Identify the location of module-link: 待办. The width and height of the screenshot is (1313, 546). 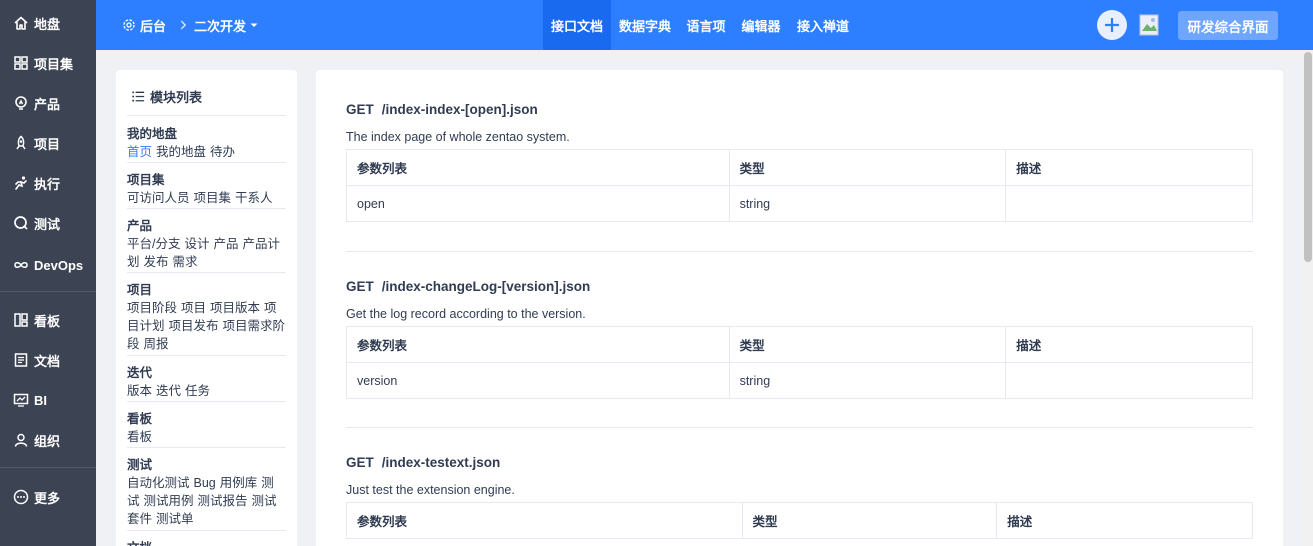
(222, 152).